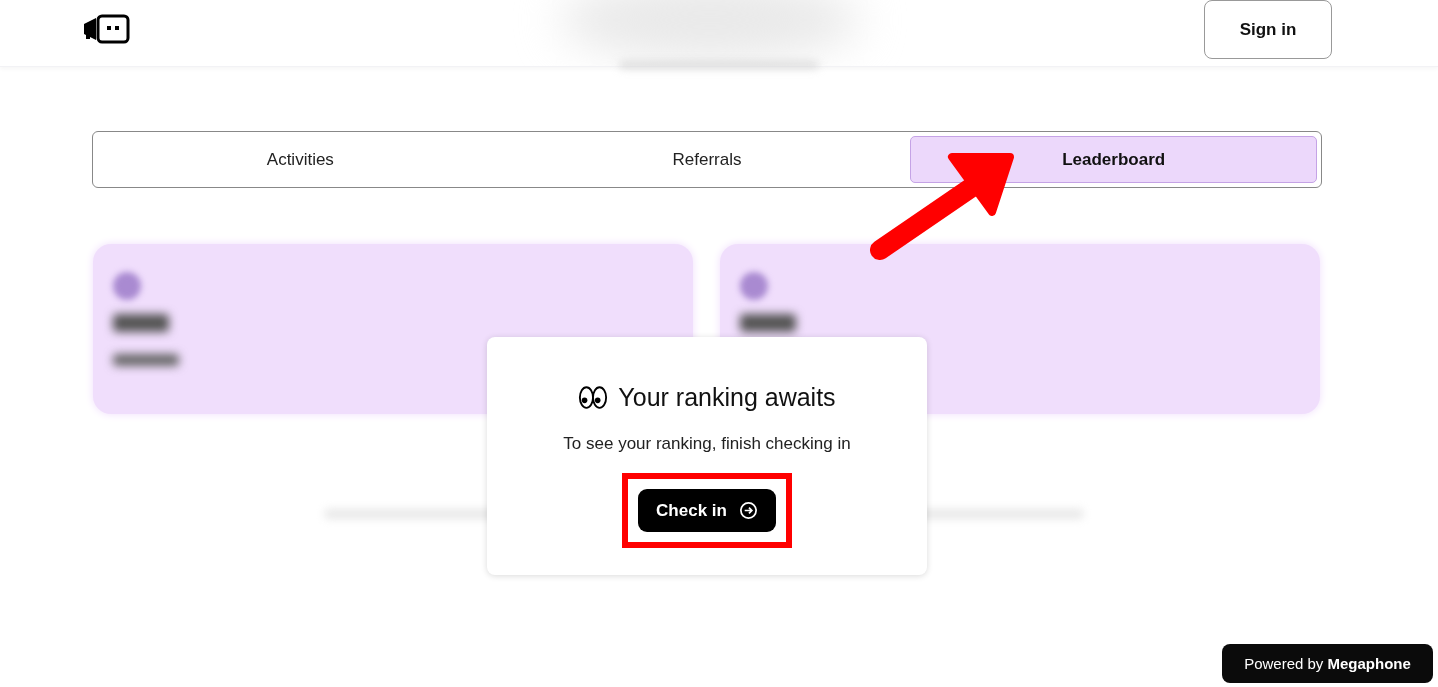 Image resolution: width=1438 pixels, height=687 pixels. Describe the element at coordinates (106, 29) in the screenshot. I see `megaphone-logo-icon` at that location.